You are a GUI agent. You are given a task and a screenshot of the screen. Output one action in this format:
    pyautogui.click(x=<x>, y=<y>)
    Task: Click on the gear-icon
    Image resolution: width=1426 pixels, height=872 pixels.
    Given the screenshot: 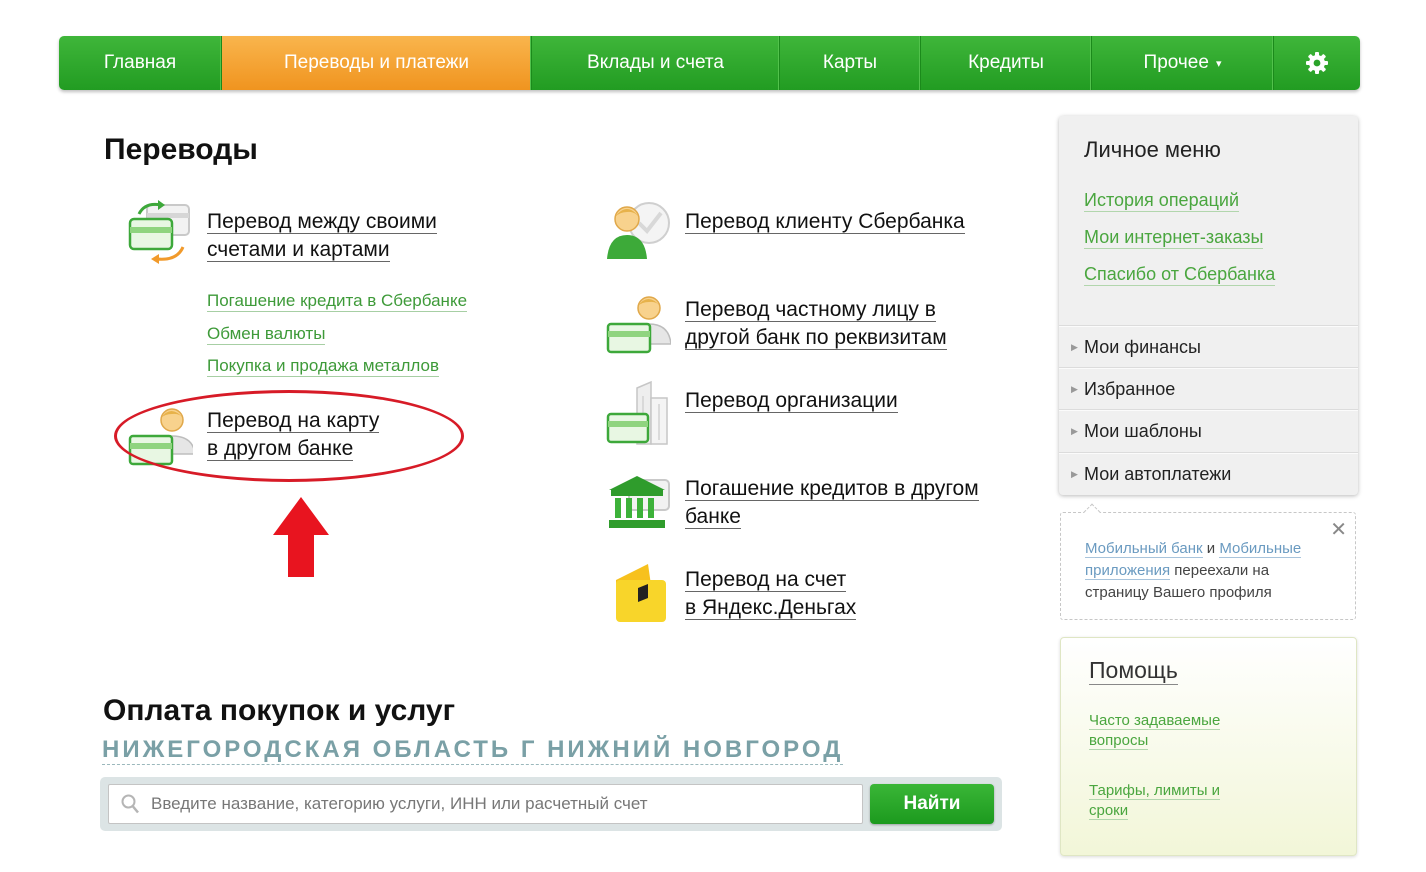 What is the action you would take?
    pyautogui.click(x=1317, y=63)
    